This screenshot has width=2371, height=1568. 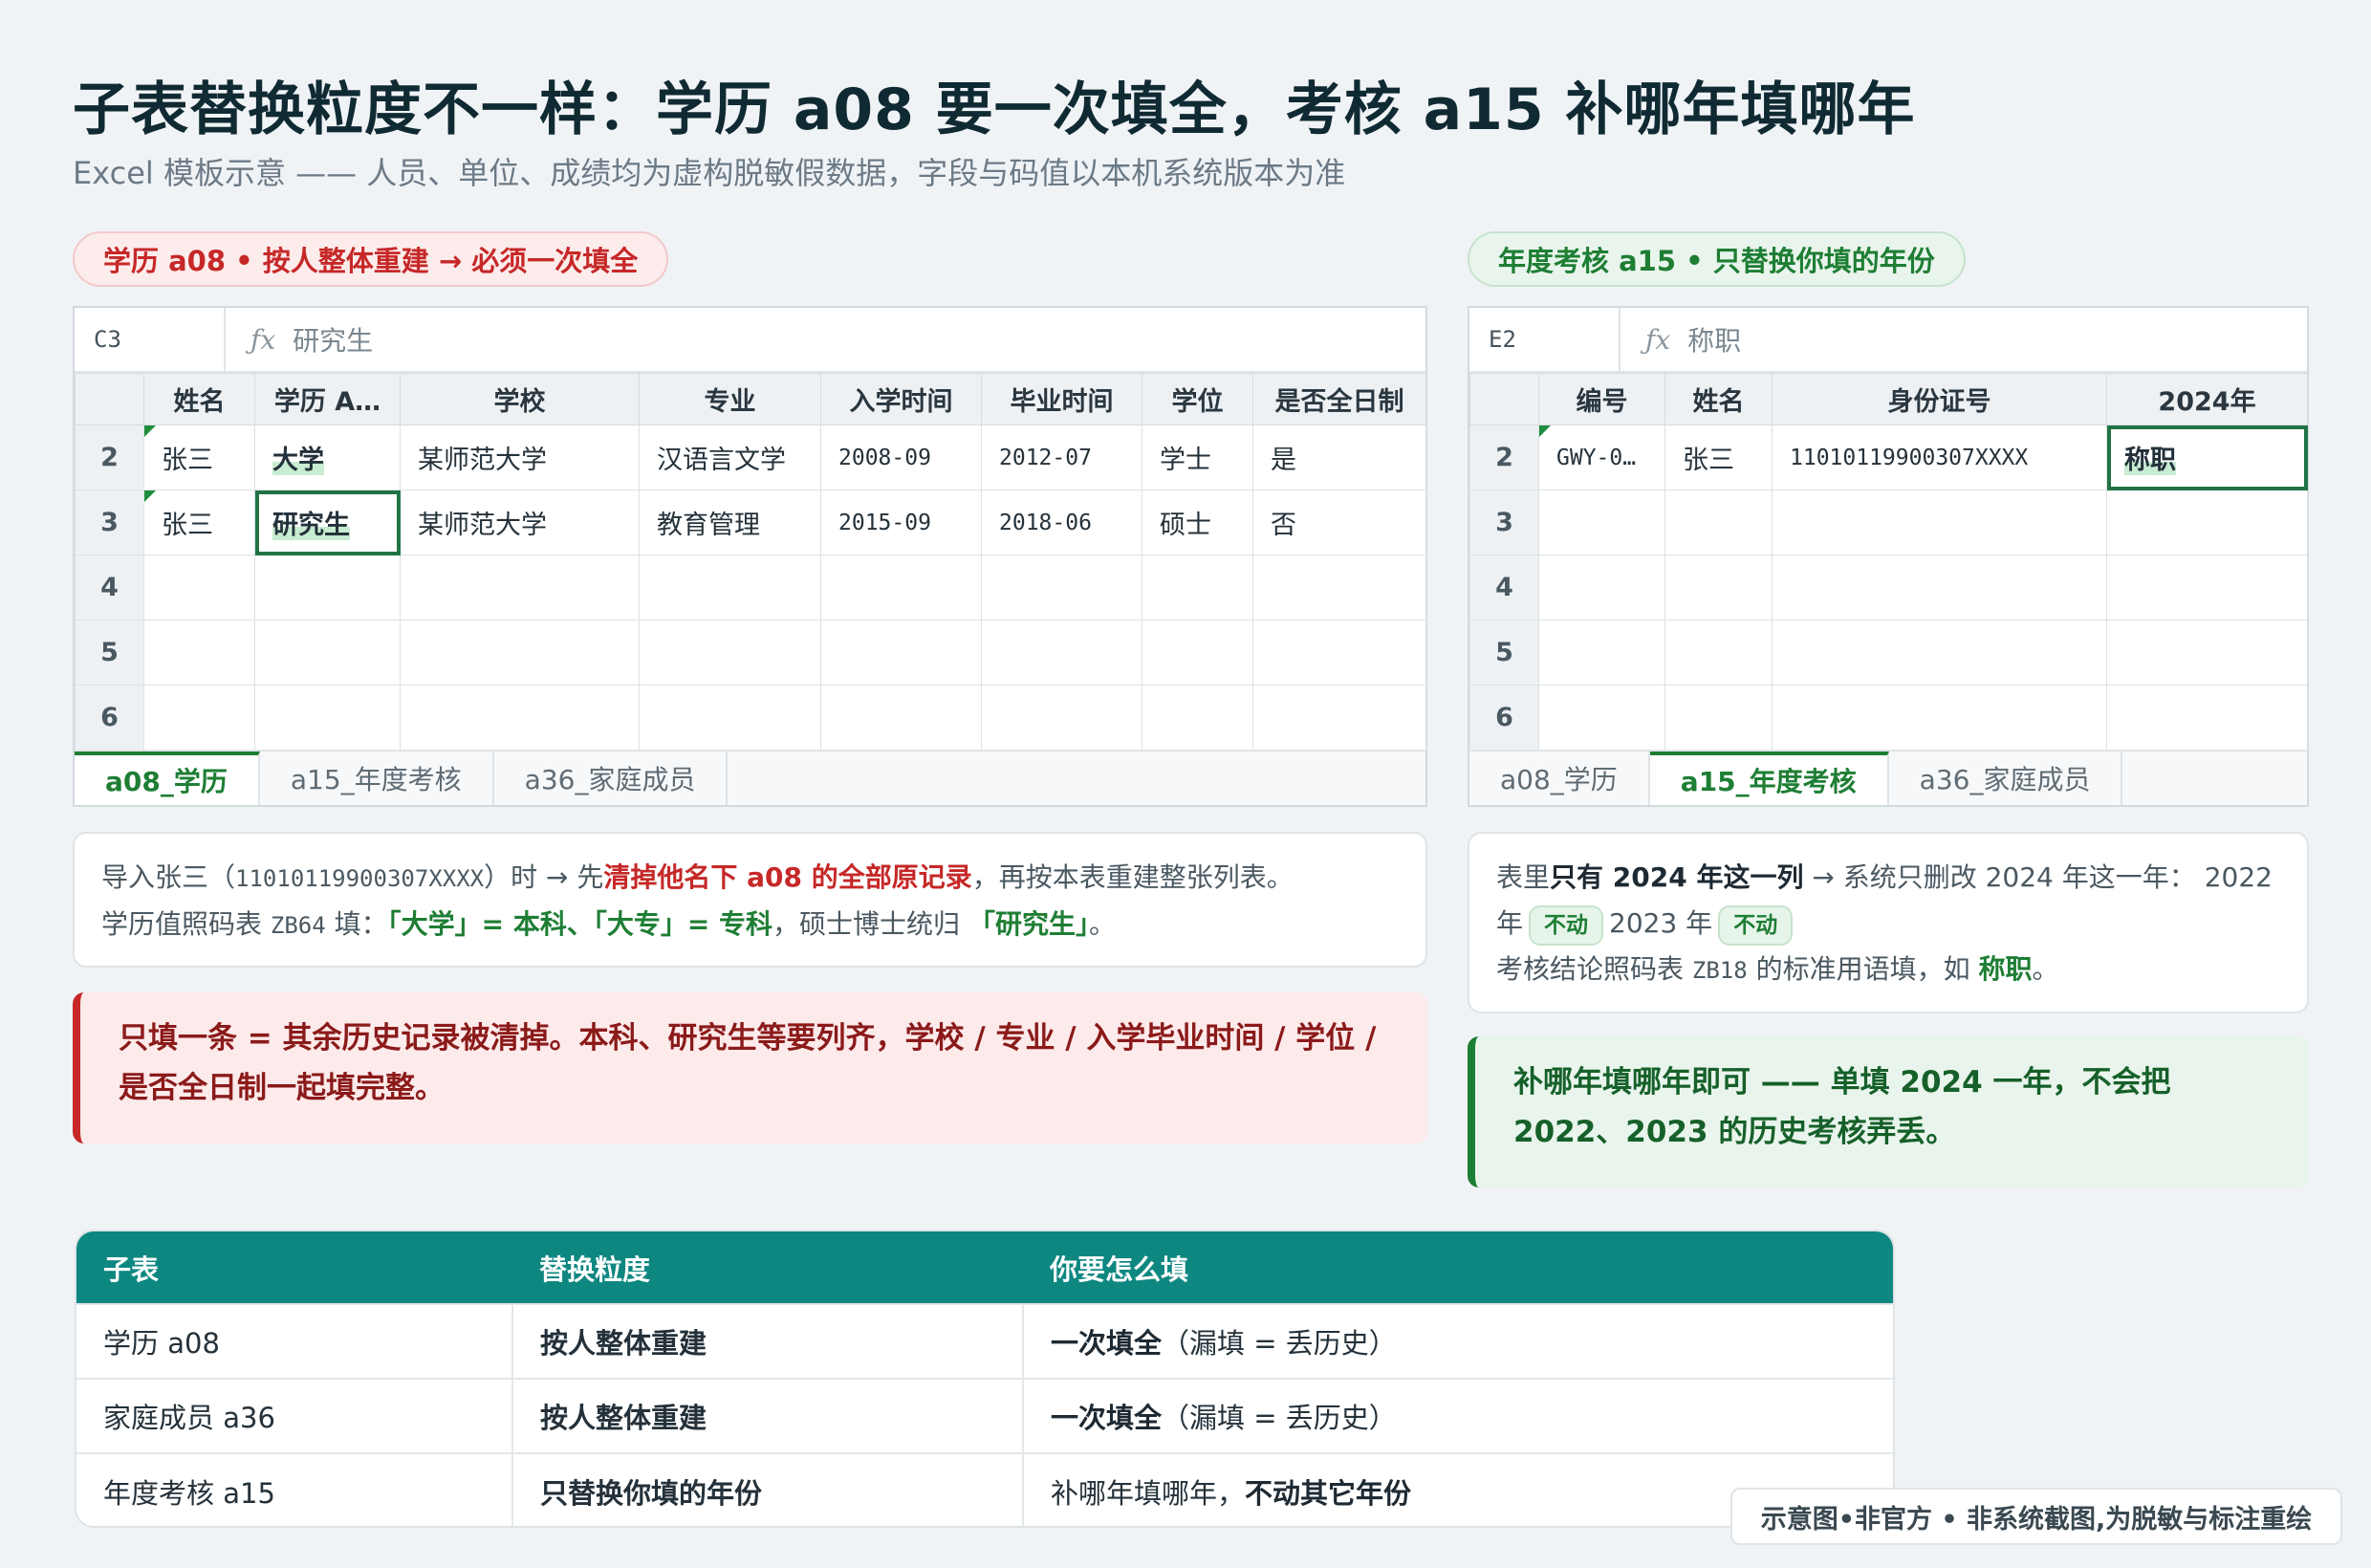 I want to click on table-row: 5, so click(x=1888, y=653).